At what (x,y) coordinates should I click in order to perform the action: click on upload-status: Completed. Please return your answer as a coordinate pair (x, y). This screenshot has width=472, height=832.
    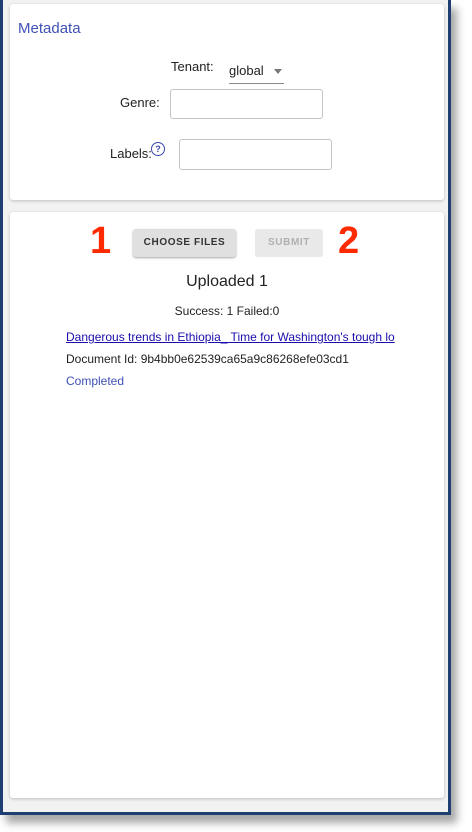
    Looking at the image, I should click on (95, 381).